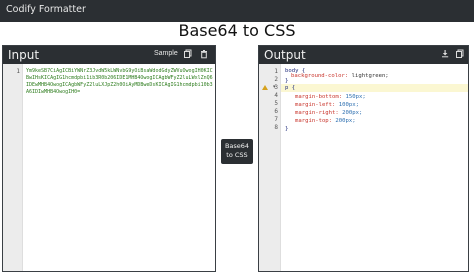 The image size is (474, 278). Describe the element at coordinates (368, 76) in the screenshot. I see `css-value: lightgreen;` at that location.